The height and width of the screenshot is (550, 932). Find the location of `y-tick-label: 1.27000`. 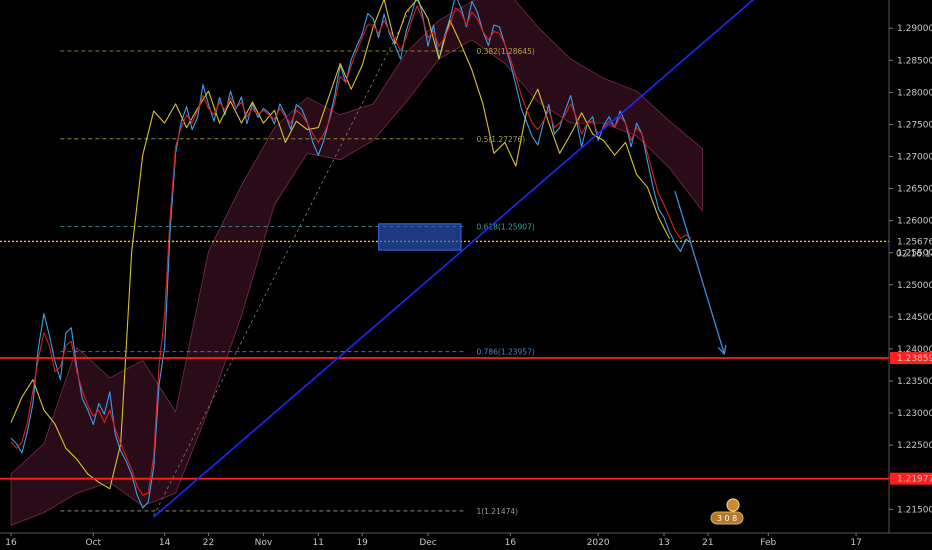

y-tick-label: 1.27000 is located at coordinates (914, 158).